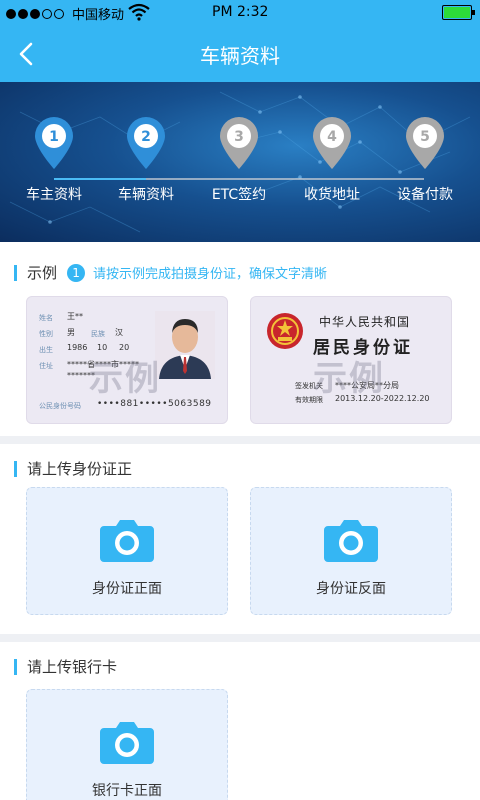  I want to click on step-label: 收货地址, so click(332, 195).